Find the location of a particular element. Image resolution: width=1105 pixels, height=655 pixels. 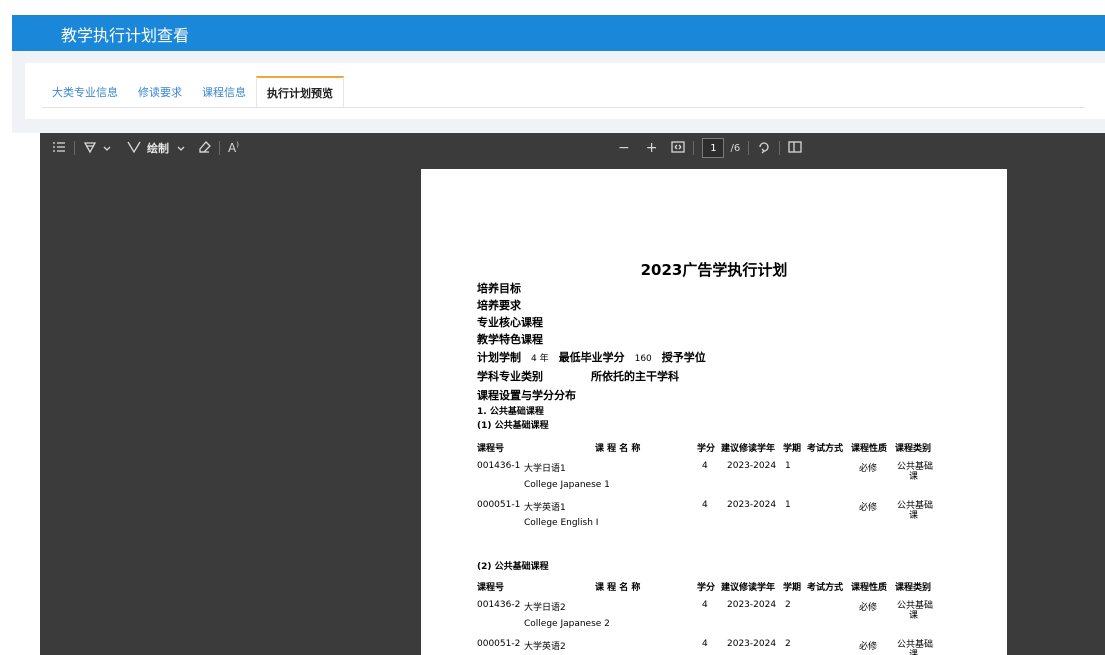

toolbar-left-group: 绘制 A) is located at coordinates (145, 148).